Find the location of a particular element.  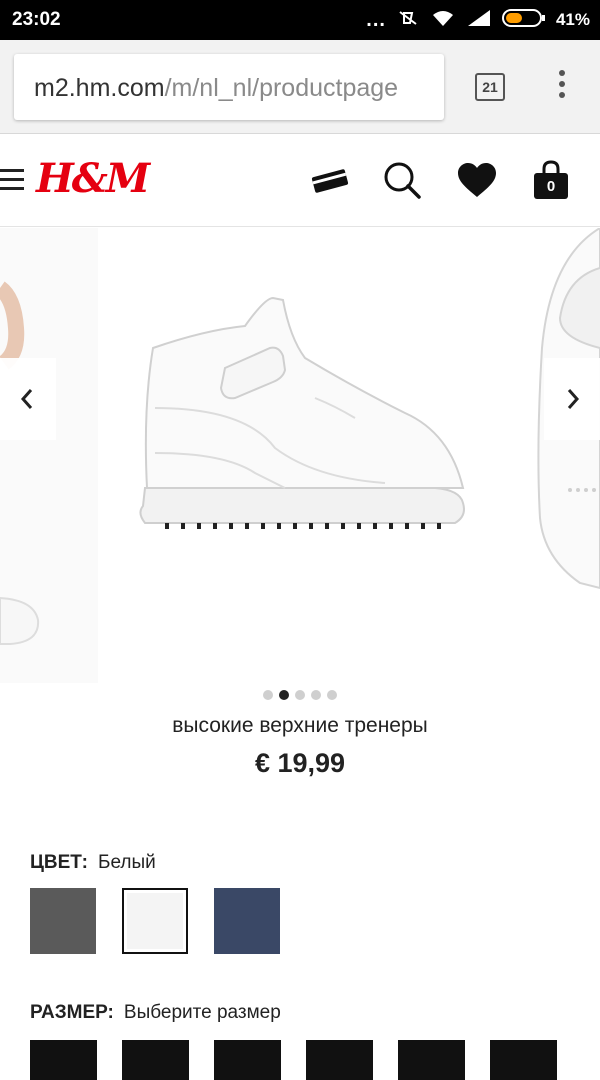

url-path: /m/nl_nl/productpage is located at coordinates (281, 88).